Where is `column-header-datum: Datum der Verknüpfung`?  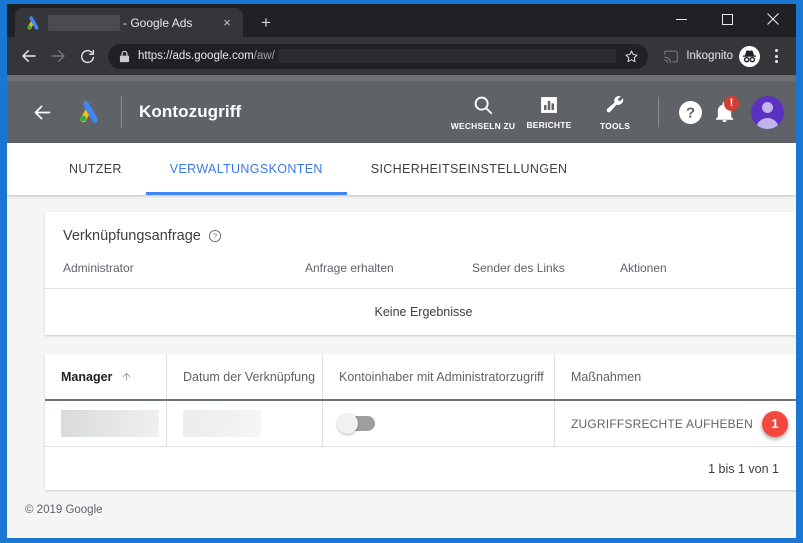
column-header-datum: Datum der Verknüpfung is located at coordinates (245, 376).